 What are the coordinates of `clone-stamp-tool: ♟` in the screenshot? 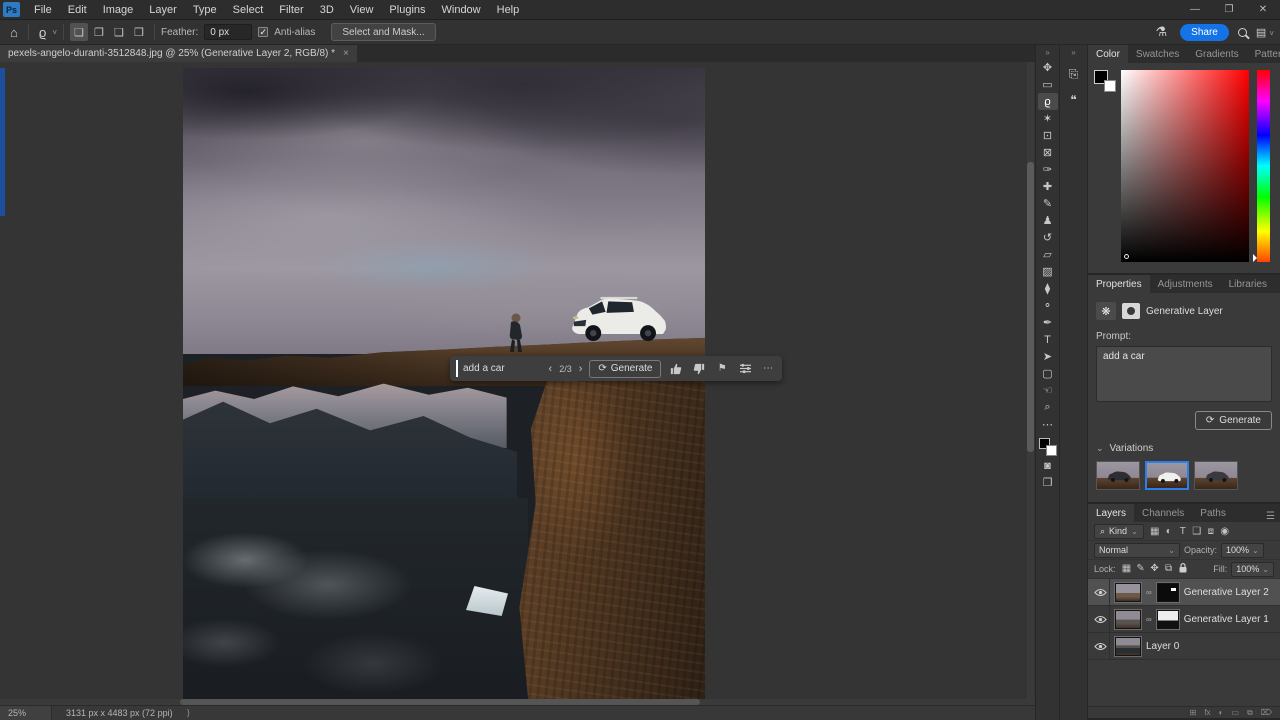 It's located at (1048, 220).